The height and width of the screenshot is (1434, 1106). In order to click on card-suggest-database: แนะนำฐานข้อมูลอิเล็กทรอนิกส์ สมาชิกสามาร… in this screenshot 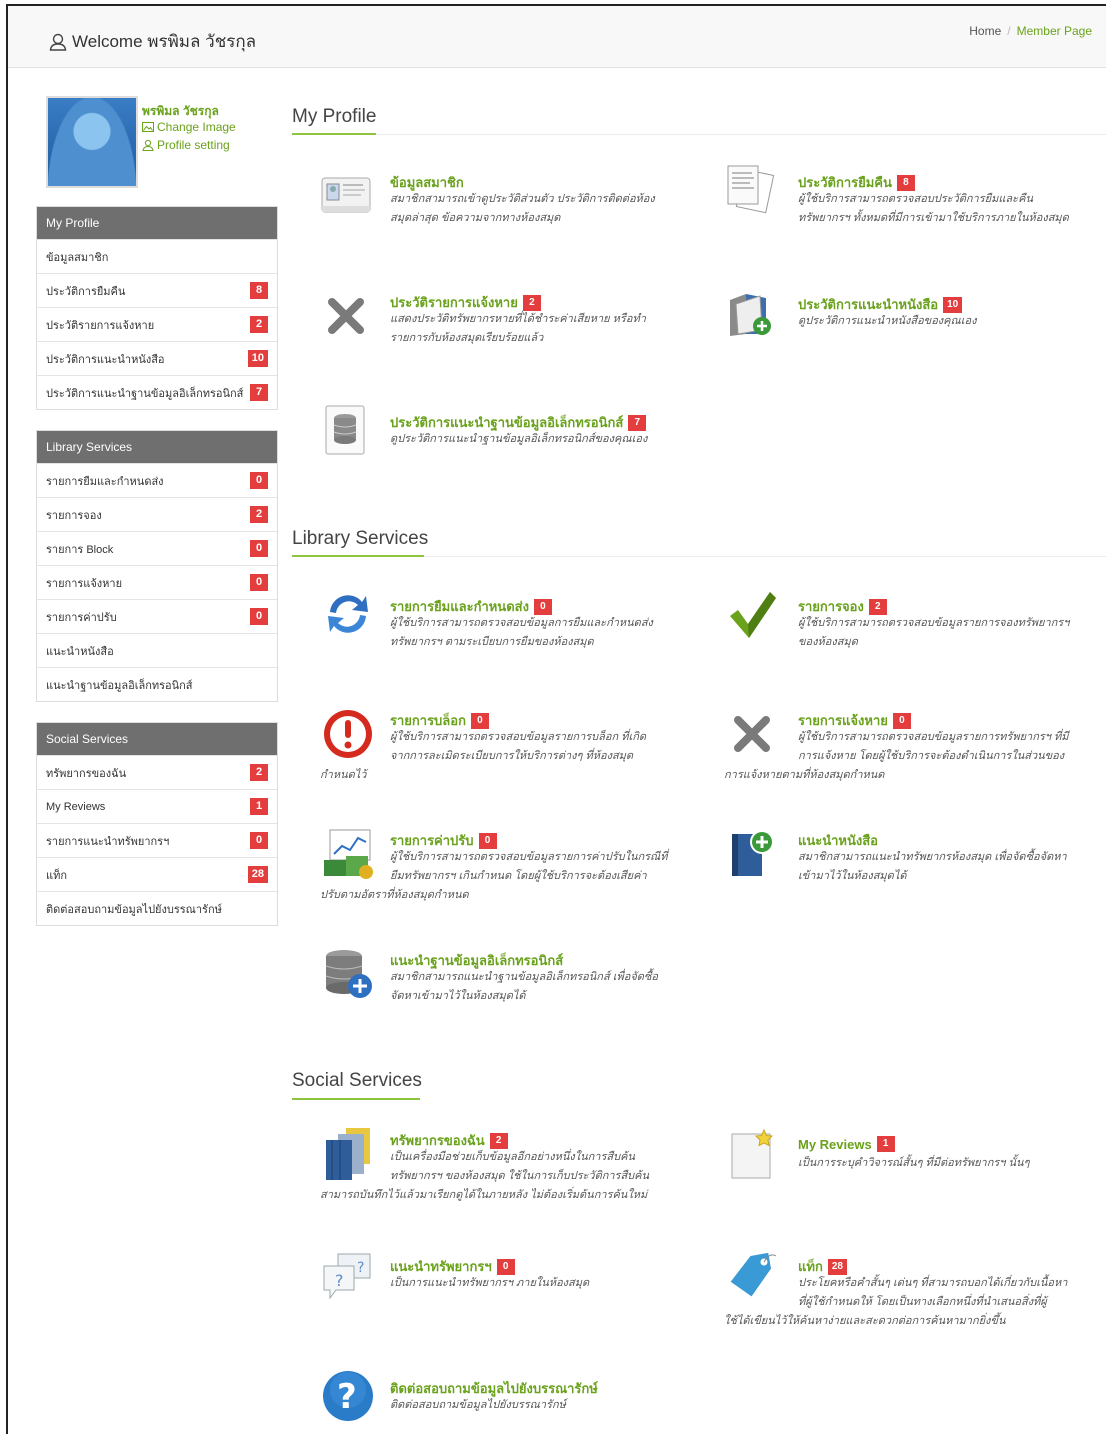, I will do `click(510, 976)`.